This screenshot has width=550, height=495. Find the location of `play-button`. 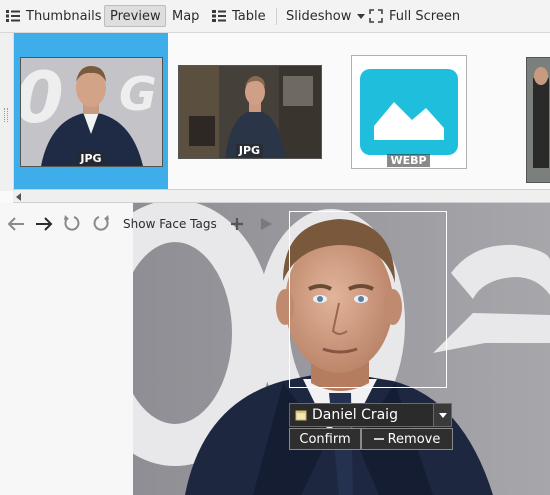

play-button is located at coordinates (266, 224).